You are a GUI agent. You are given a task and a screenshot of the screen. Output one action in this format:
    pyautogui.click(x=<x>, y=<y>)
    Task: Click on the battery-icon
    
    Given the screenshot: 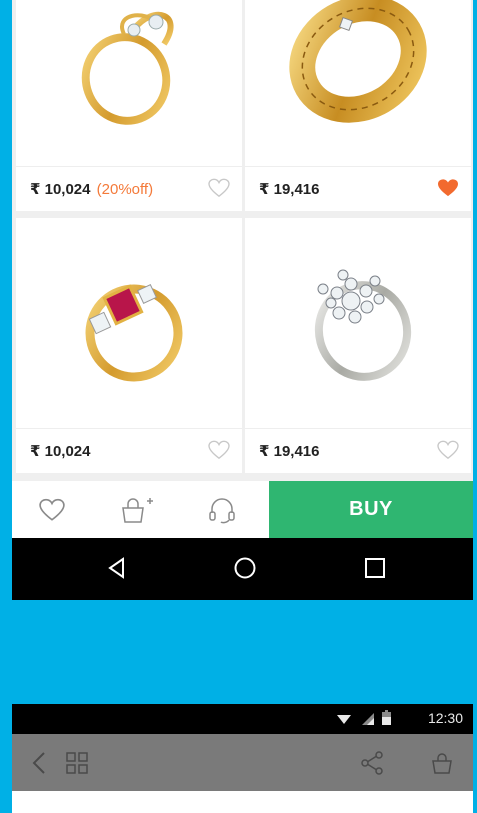 What is the action you would take?
    pyautogui.click(x=386, y=717)
    